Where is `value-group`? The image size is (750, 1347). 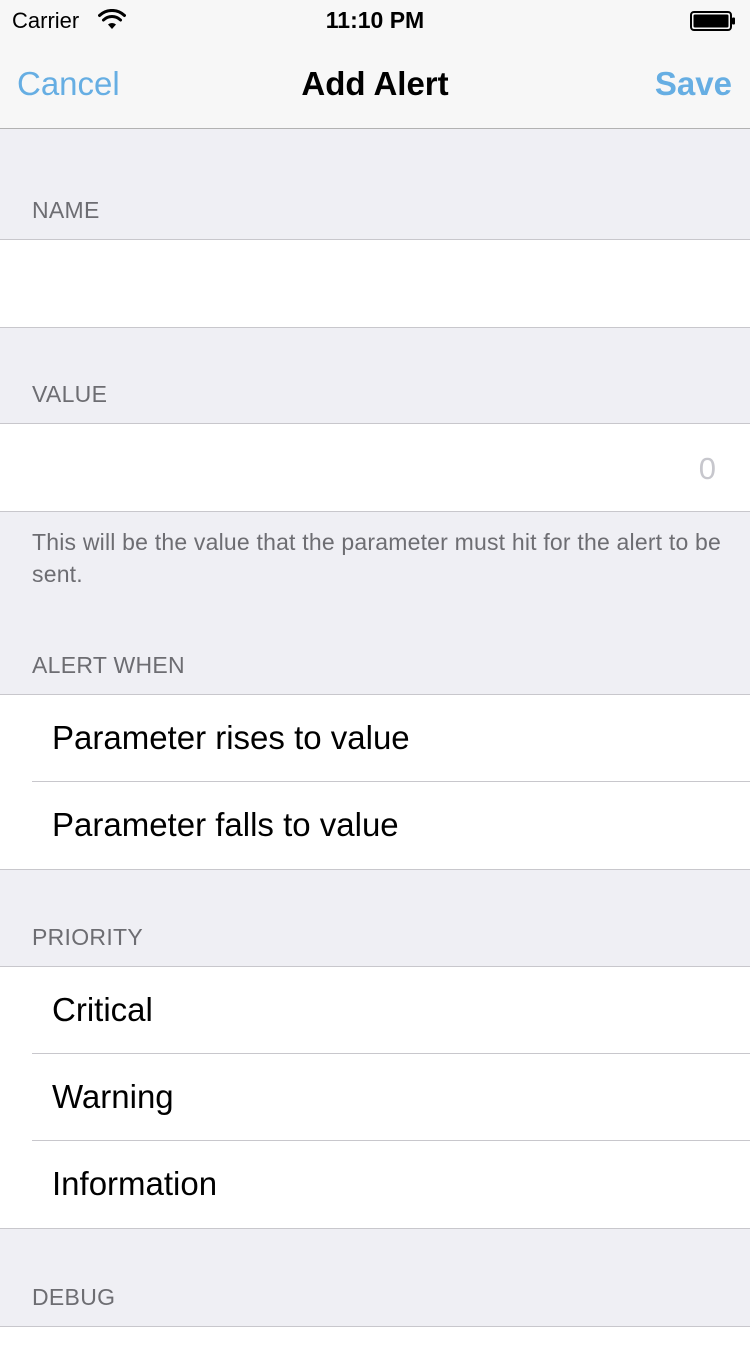 value-group is located at coordinates (375, 468).